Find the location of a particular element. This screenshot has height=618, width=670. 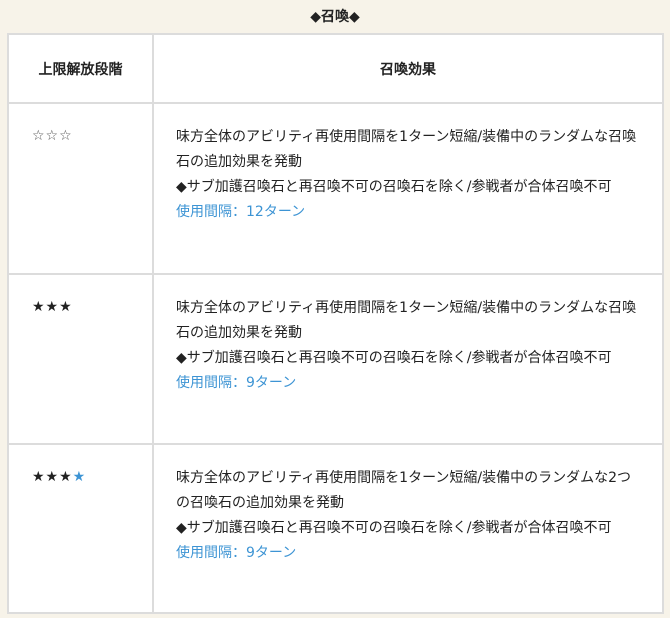

section-title: ◆召喚◆ is located at coordinates (335, 17).